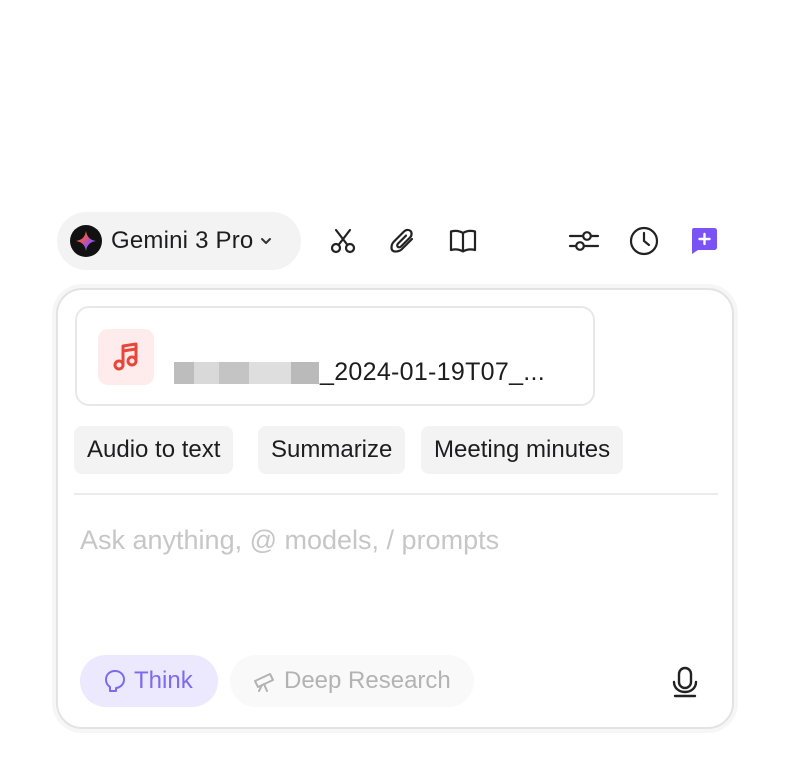 Image resolution: width=787 pixels, height=776 pixels. I want to click on history-icon, so click(644, 241).